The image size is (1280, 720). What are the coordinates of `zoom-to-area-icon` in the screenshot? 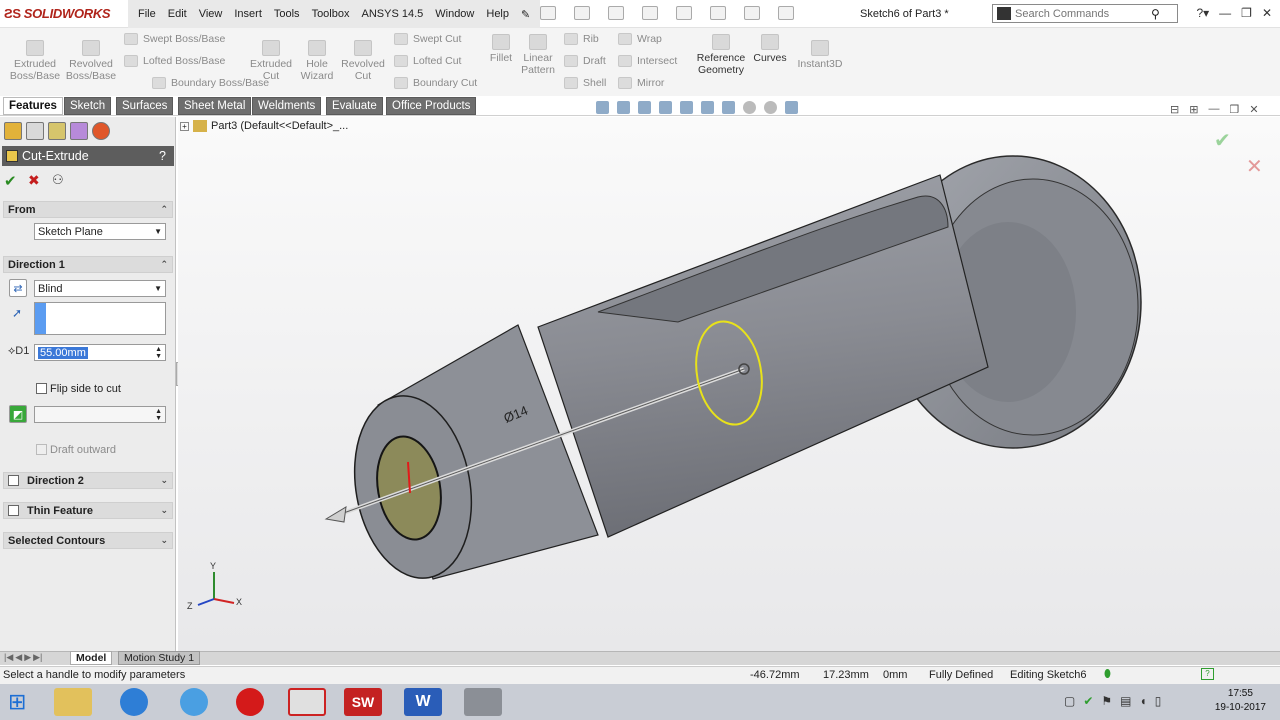 It's located at (623, 107).